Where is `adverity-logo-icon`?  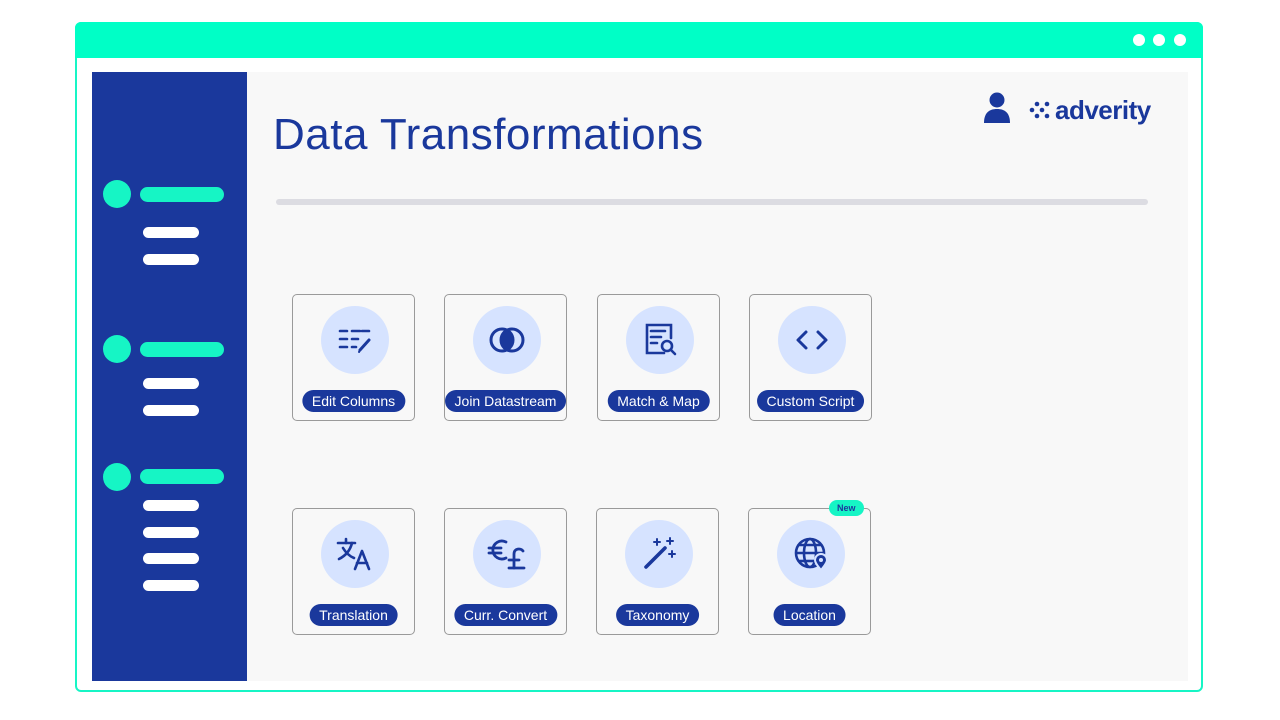 adverity-logo-icon is located at coordinates (1039, 110).